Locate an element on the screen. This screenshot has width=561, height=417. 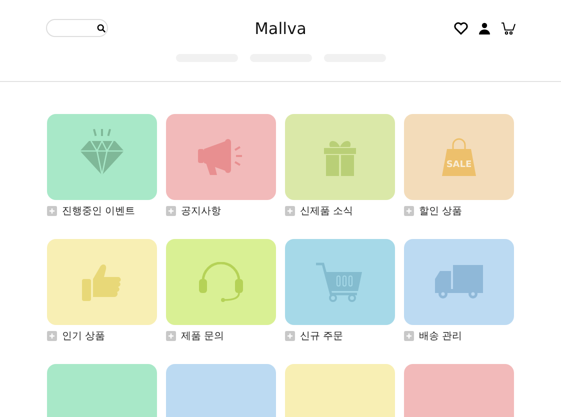
thumbs-up-icon is located at coordinates (102, 282).